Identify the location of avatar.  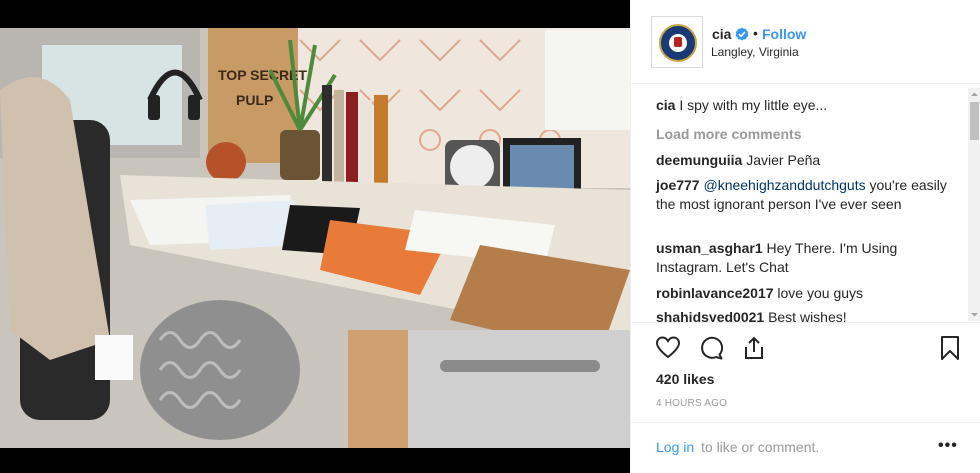
(677, 42).